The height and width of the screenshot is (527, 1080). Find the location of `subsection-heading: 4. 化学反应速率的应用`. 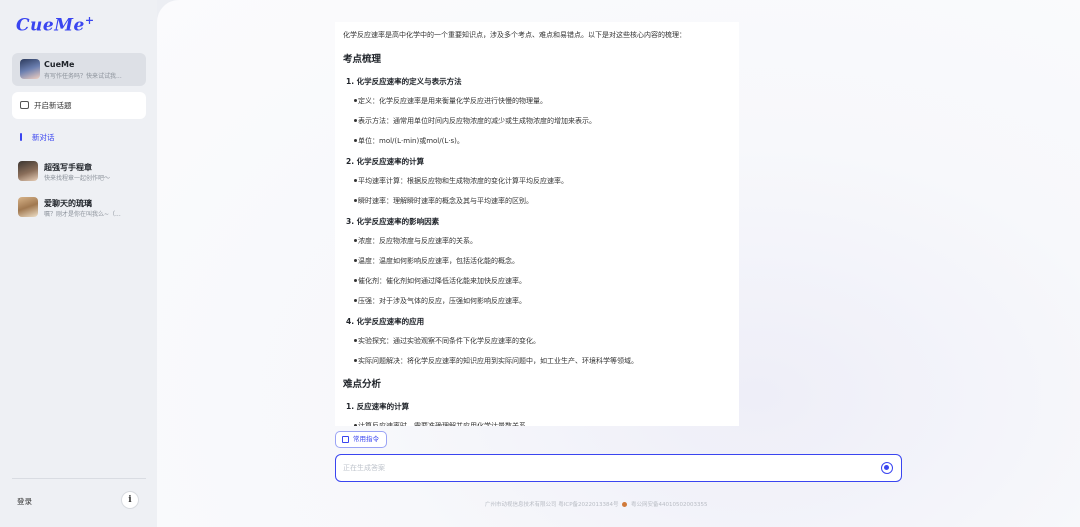

subsection-heading: 4. 化学反应速率的应用 is located at coordinates (385, 321).